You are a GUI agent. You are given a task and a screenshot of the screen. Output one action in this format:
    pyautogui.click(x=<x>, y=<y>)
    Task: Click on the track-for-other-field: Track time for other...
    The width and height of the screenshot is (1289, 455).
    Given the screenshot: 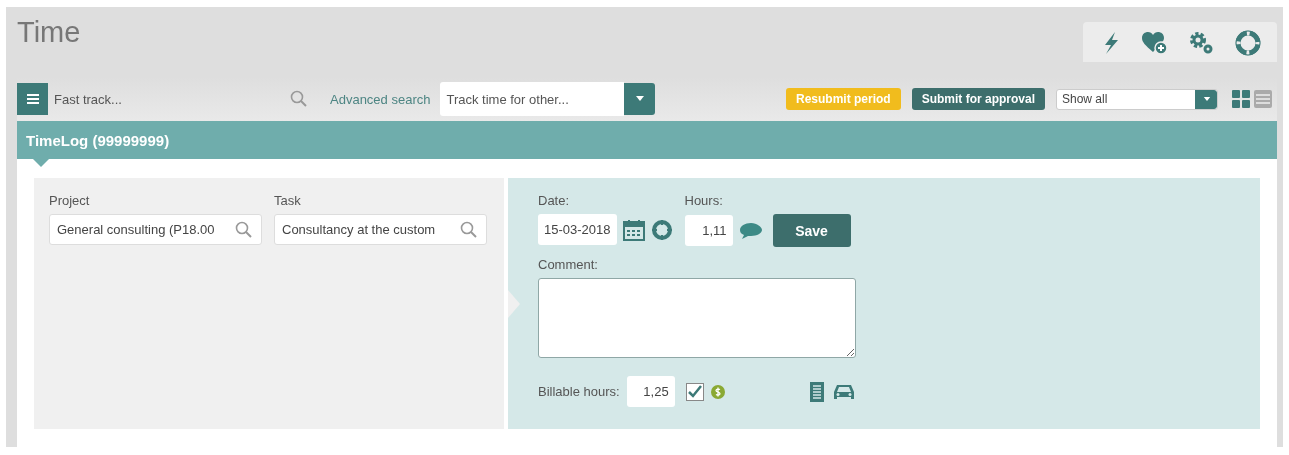 What is the action you would take?
    pyautogui.click(x=532, y=99)
    